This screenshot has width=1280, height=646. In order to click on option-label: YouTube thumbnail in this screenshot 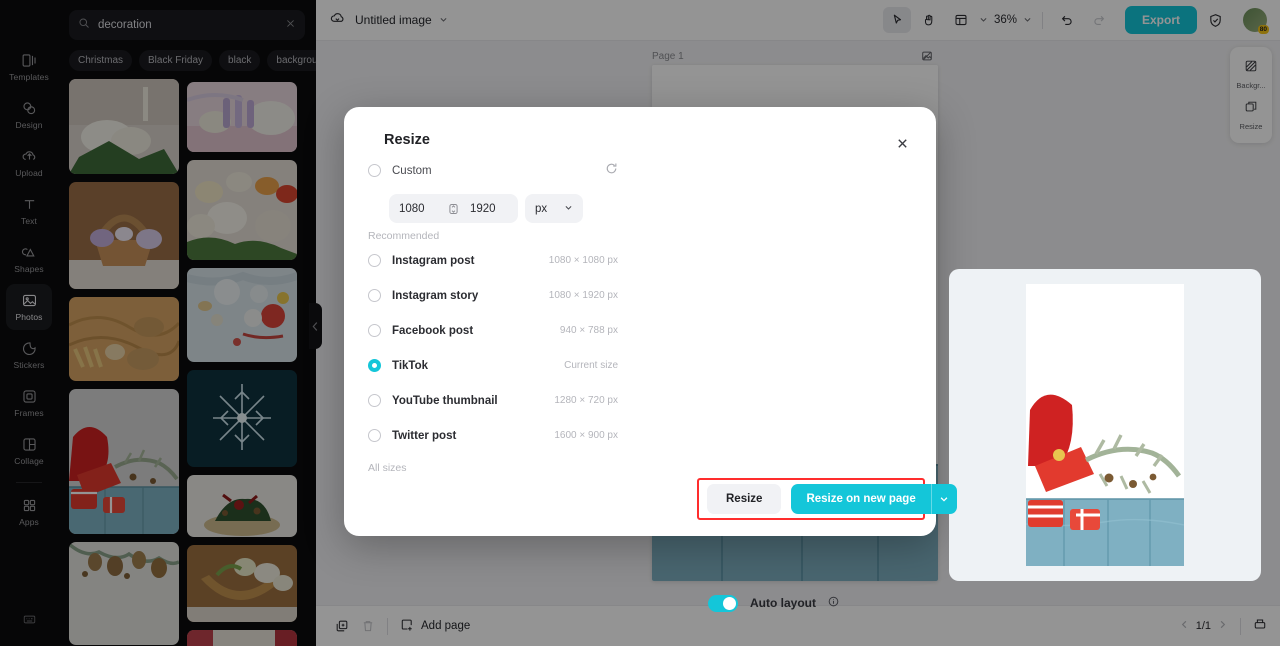, I will do `click(445, 400)`.